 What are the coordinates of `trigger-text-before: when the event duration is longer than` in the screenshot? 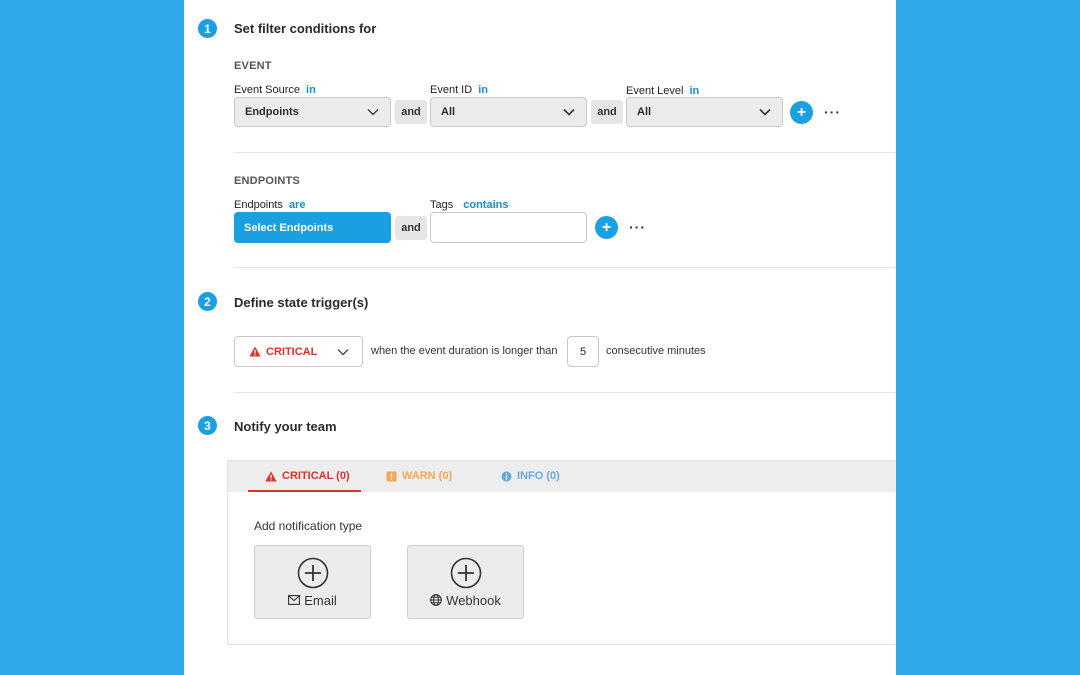 It's located at (464, 351).